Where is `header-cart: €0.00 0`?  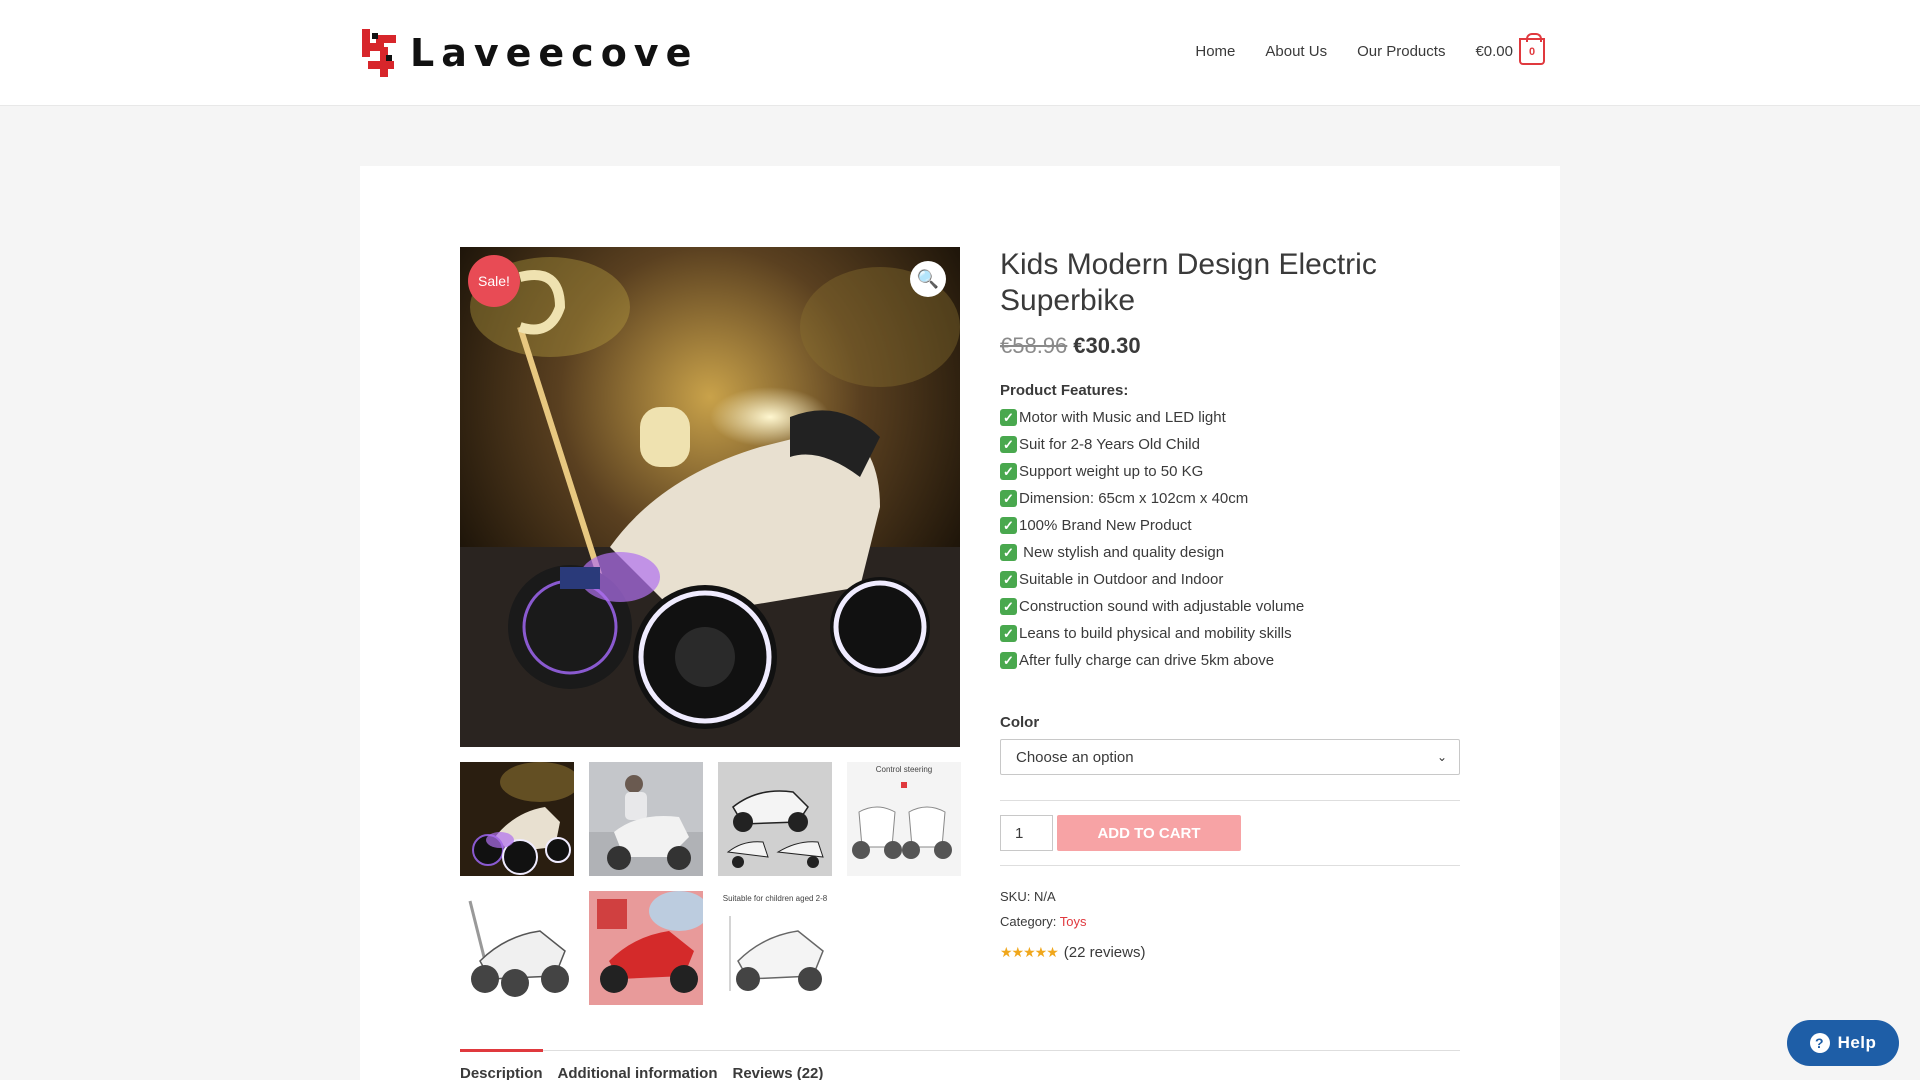 header-cart: €0.00 0 is located at coordinates (1510, 49).